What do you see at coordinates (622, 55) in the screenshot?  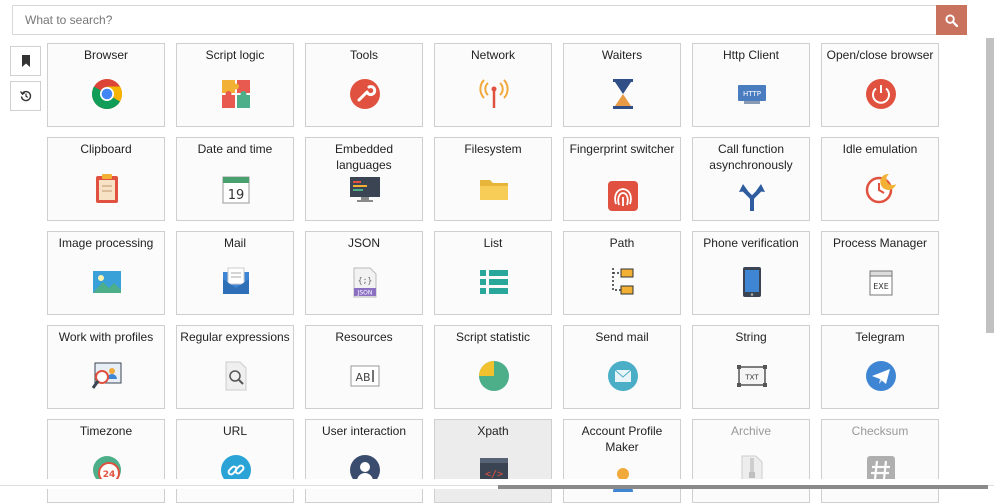 I see `tile-label: Waiters` at bounding box center [622, 55].